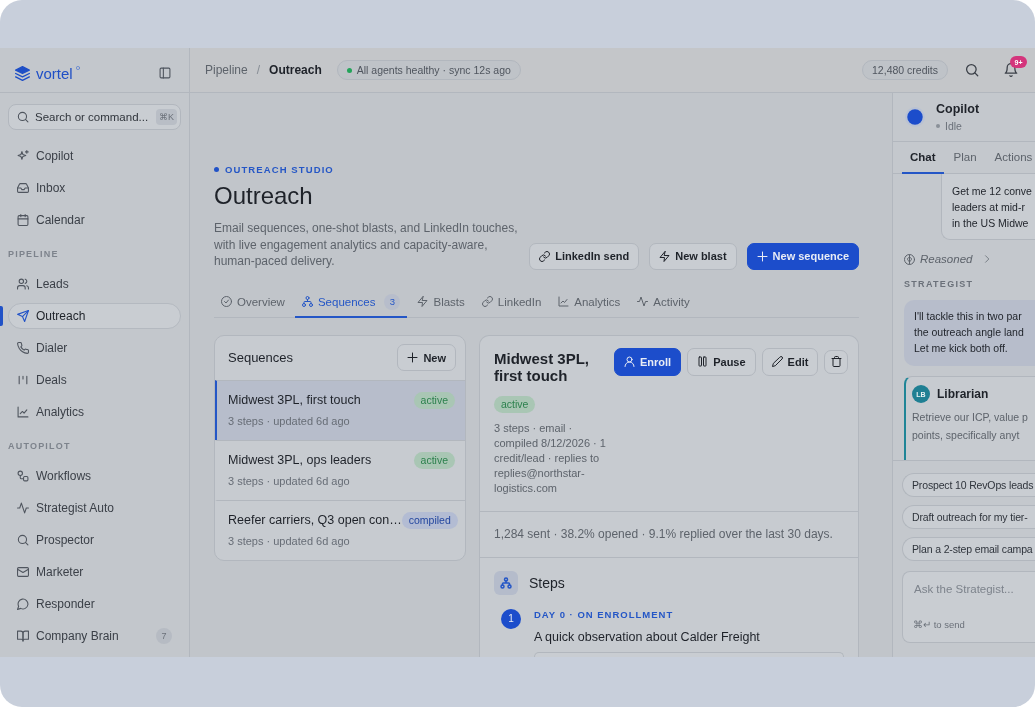 The width and height of the screenshot is (1035, 707). I want to click on sparkle-icon, so click(23, 156).